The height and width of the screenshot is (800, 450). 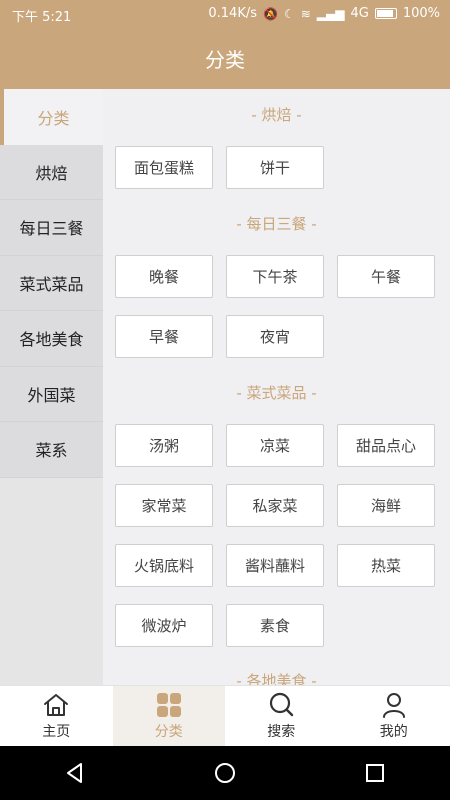 I want to click on recents-icon, so click(x=375, y=773).